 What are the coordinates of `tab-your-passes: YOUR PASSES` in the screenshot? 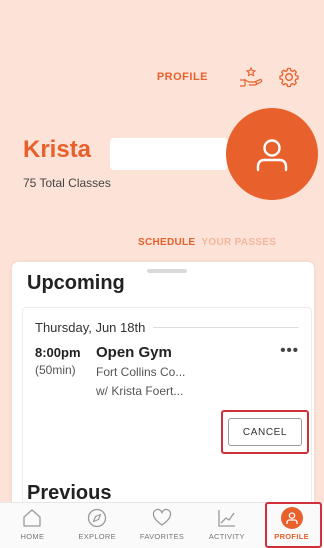 It's located at (238, 242).